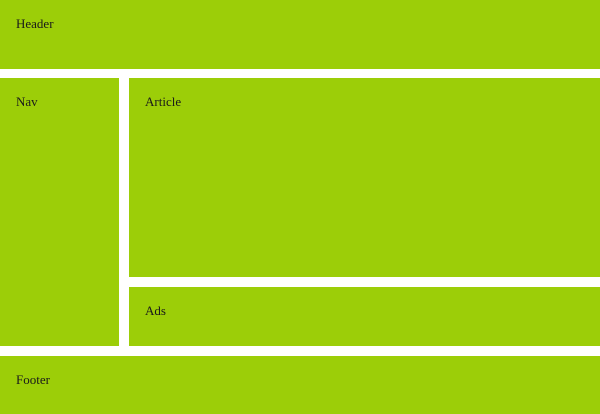 This screenshot has width=600, height=414. What do you see at coordinates (27, 101) in the screenshot?
I see `nav-label: Nav` at bounding box center [27, 101].